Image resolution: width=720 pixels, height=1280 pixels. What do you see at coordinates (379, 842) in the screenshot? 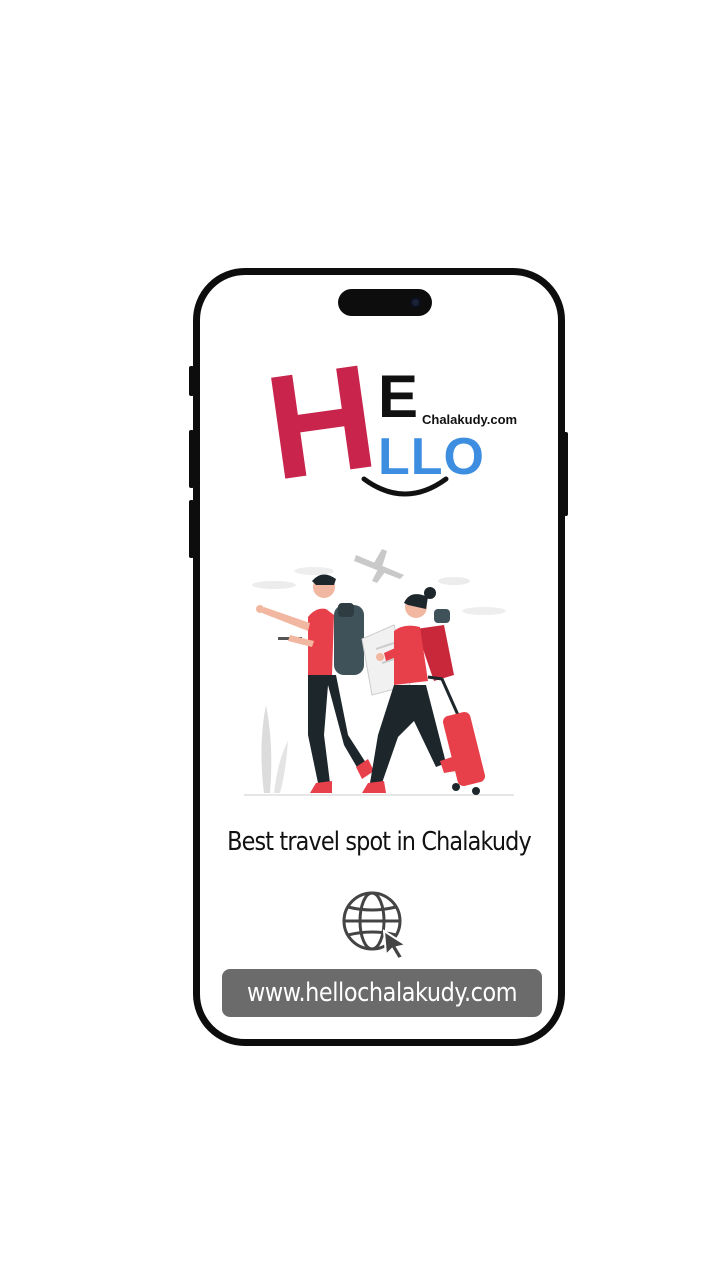
I see `tagline-text: Best travel spot in Chalakudy` at bounding box center [379, 842].